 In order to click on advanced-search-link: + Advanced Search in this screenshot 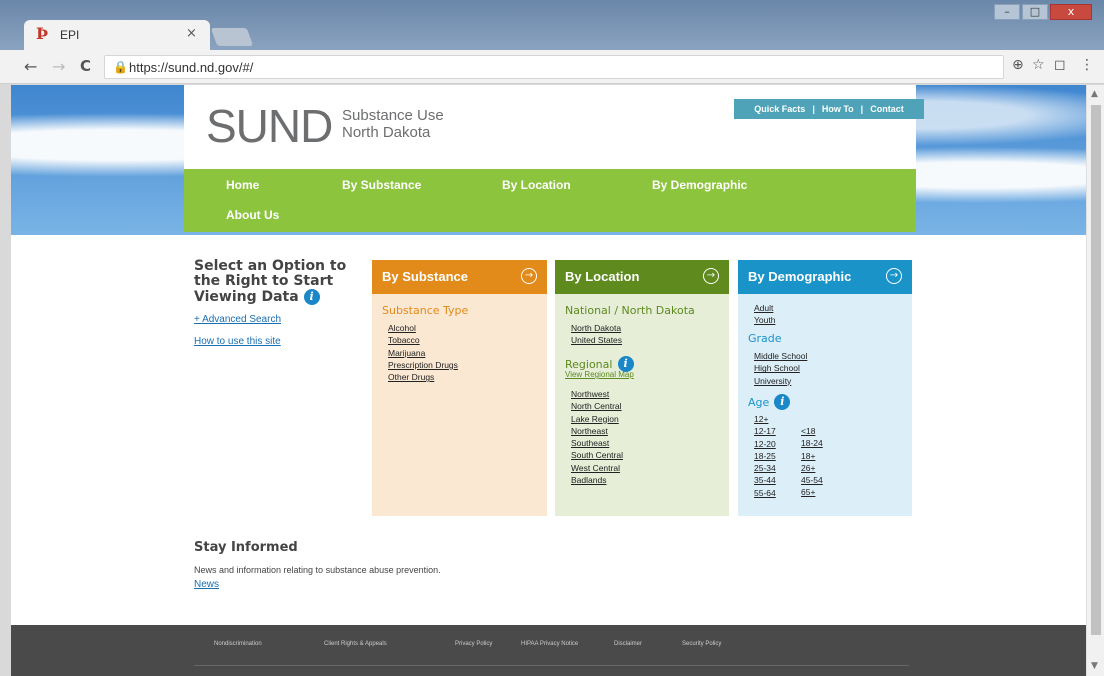, I will do `click(237, 319)`.